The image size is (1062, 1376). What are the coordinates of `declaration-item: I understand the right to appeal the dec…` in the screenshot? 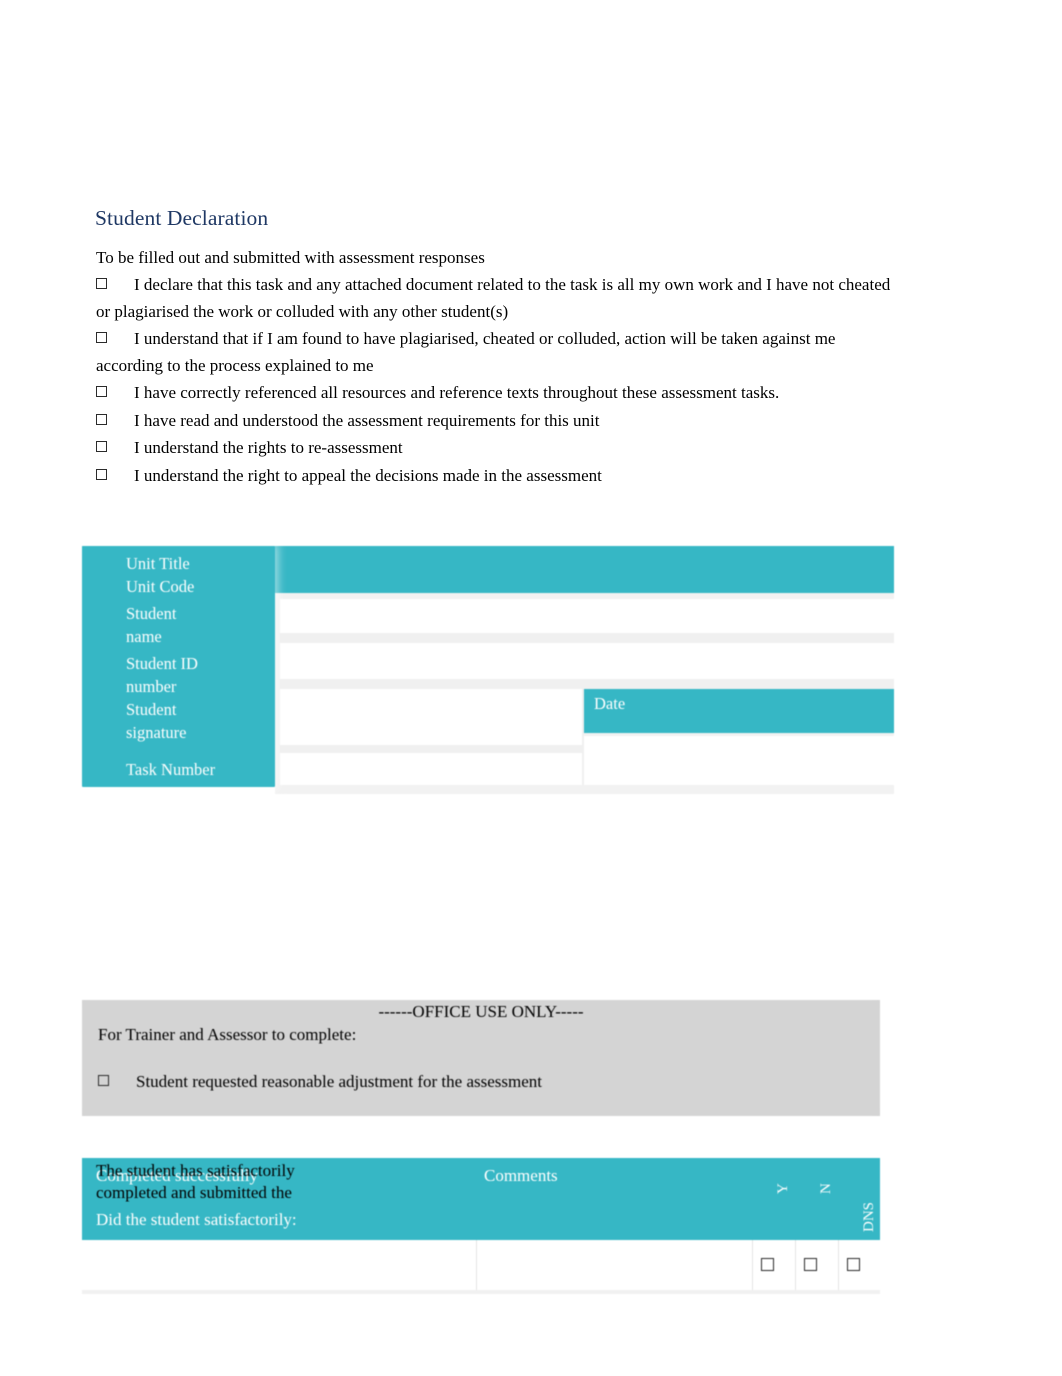 It's located at (496, 476).